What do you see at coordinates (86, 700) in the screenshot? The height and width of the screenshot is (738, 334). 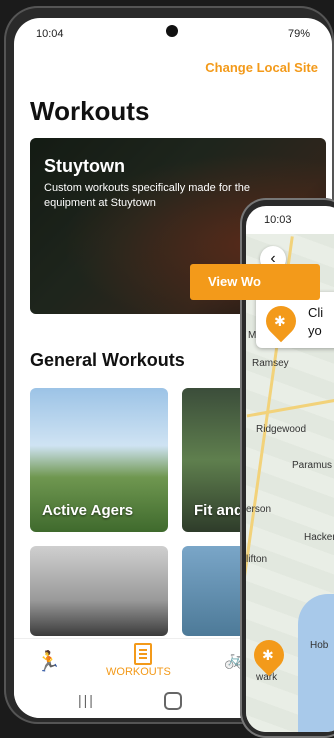 I see `recent-apps-button: |||` at bounding box center [86, 700].